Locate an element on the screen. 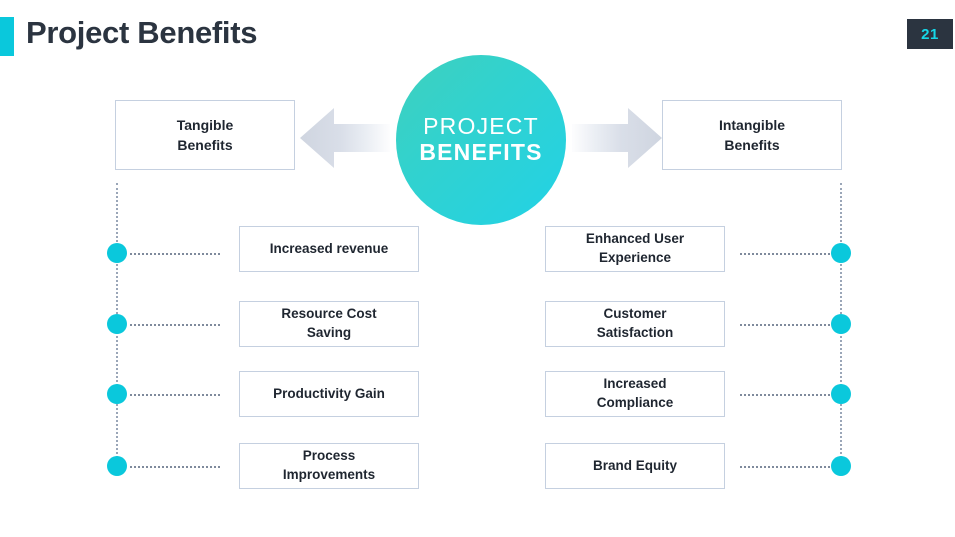 The height and width of the screenshot is (537, 955). item-box-right-4: Brand Equity is located at coordinates (635, 466).